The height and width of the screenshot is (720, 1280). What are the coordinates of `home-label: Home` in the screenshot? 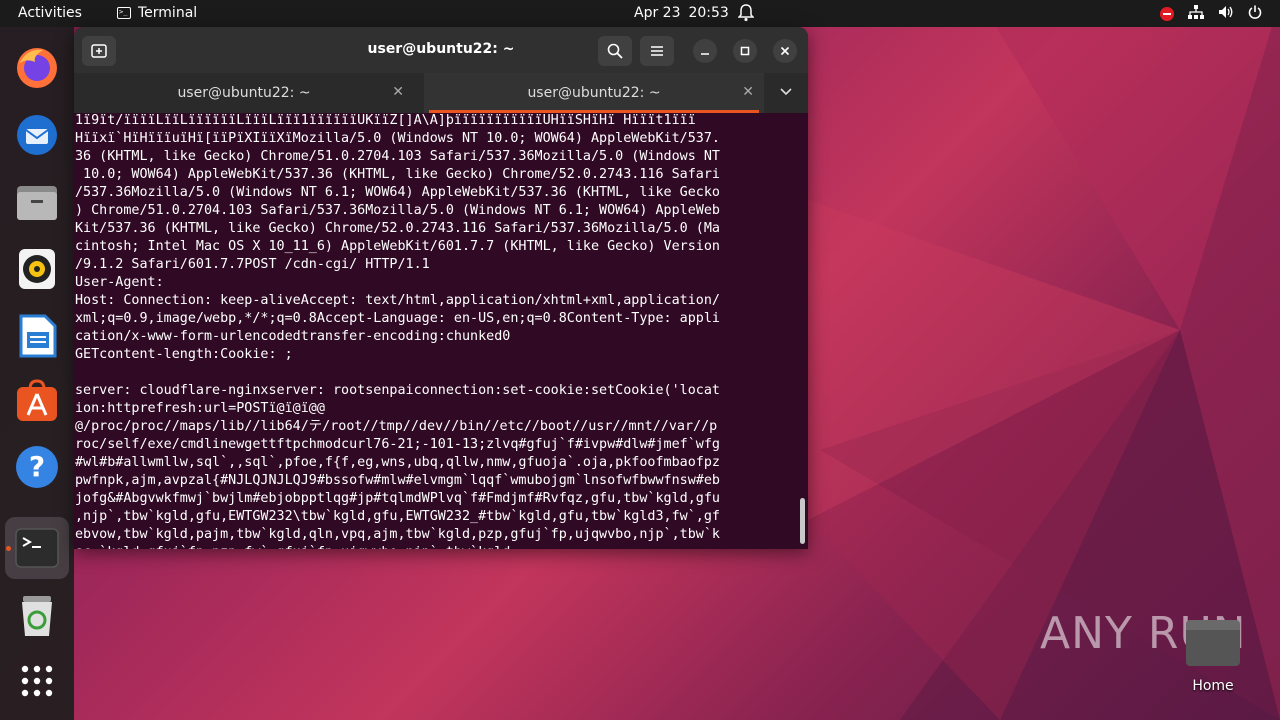 It's located at (1213, 686).